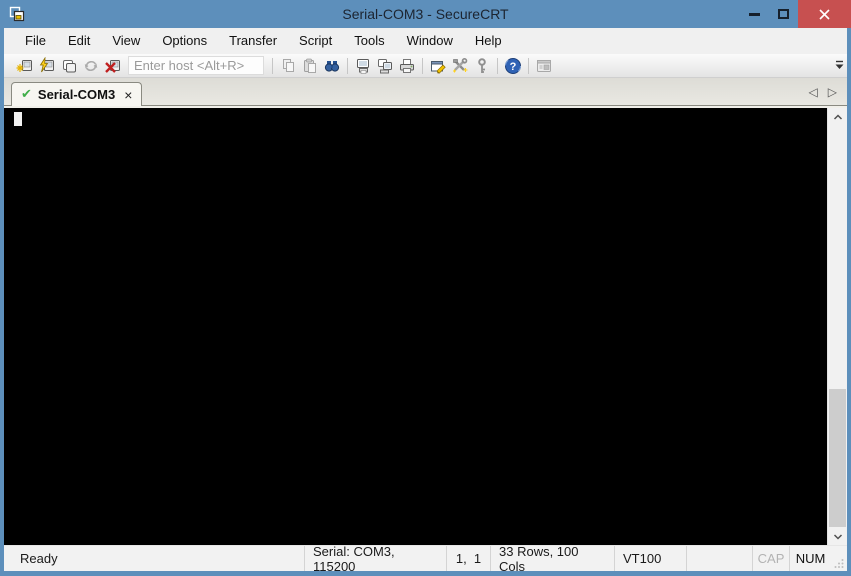  I want to click on maximize-icon, so click(783, 14).